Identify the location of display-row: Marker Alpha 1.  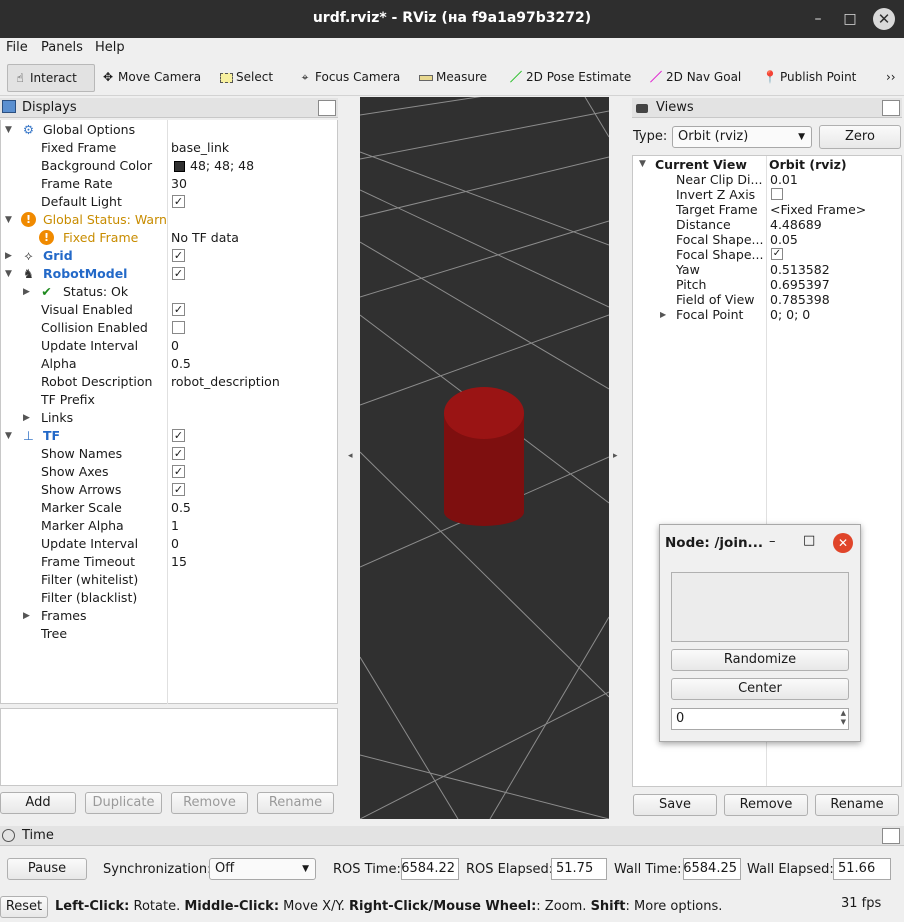
(169, 526).